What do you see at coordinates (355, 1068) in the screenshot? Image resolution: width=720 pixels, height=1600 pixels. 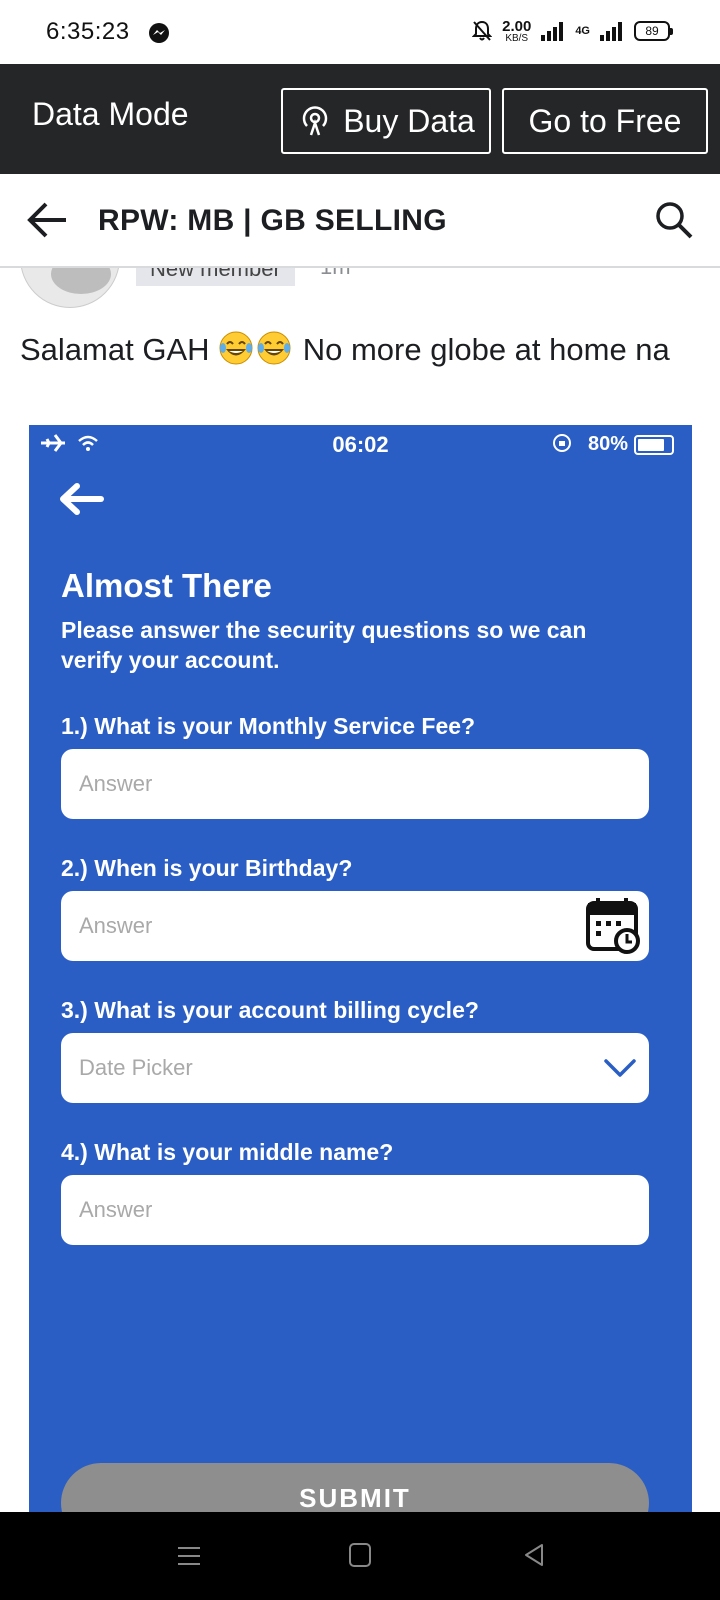 I see `billing-cycle-select: Date Picker` at bounding box center [355, 1068].